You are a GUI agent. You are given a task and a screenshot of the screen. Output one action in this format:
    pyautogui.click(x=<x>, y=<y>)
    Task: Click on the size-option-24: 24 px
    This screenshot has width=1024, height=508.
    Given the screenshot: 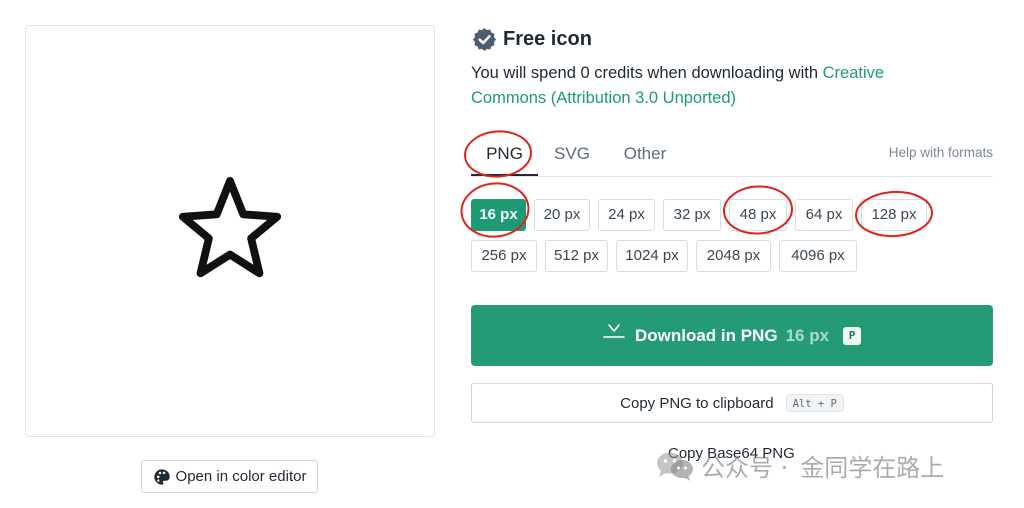 What is the action you would take?
    pyautogui.click(x=626, y=215)
    